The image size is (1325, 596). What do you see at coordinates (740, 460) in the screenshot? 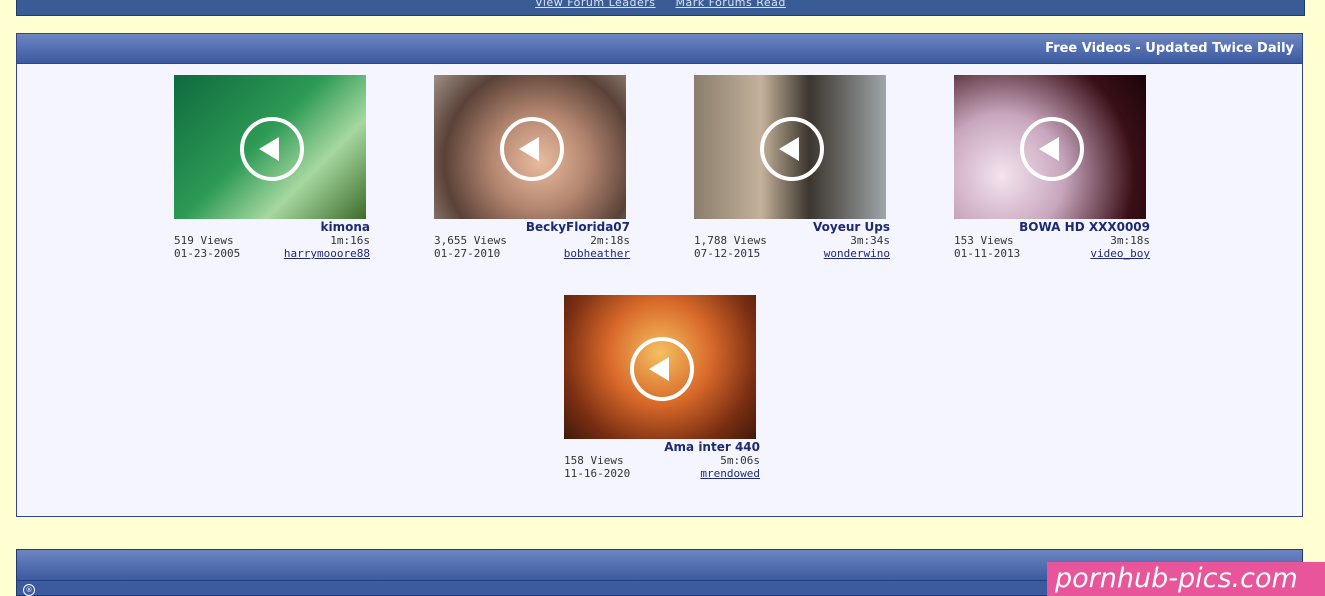
I see `video-duration: 5m:06s` at bounding box center [740, 460].